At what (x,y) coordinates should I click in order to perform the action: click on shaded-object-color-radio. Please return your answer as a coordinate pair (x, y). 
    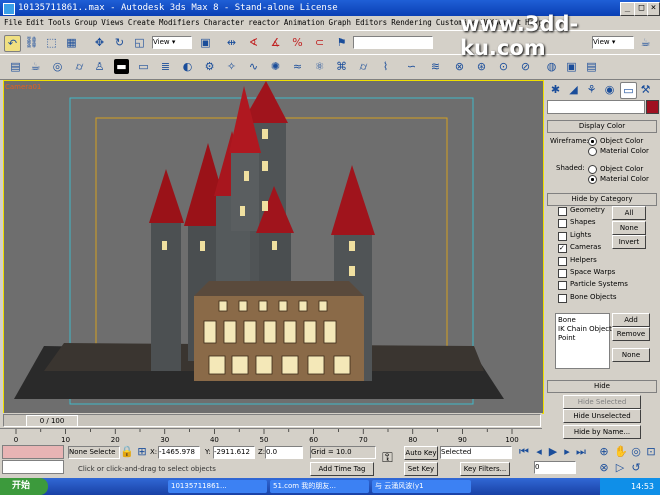
    Looking at the image, I should click on (592, 169).